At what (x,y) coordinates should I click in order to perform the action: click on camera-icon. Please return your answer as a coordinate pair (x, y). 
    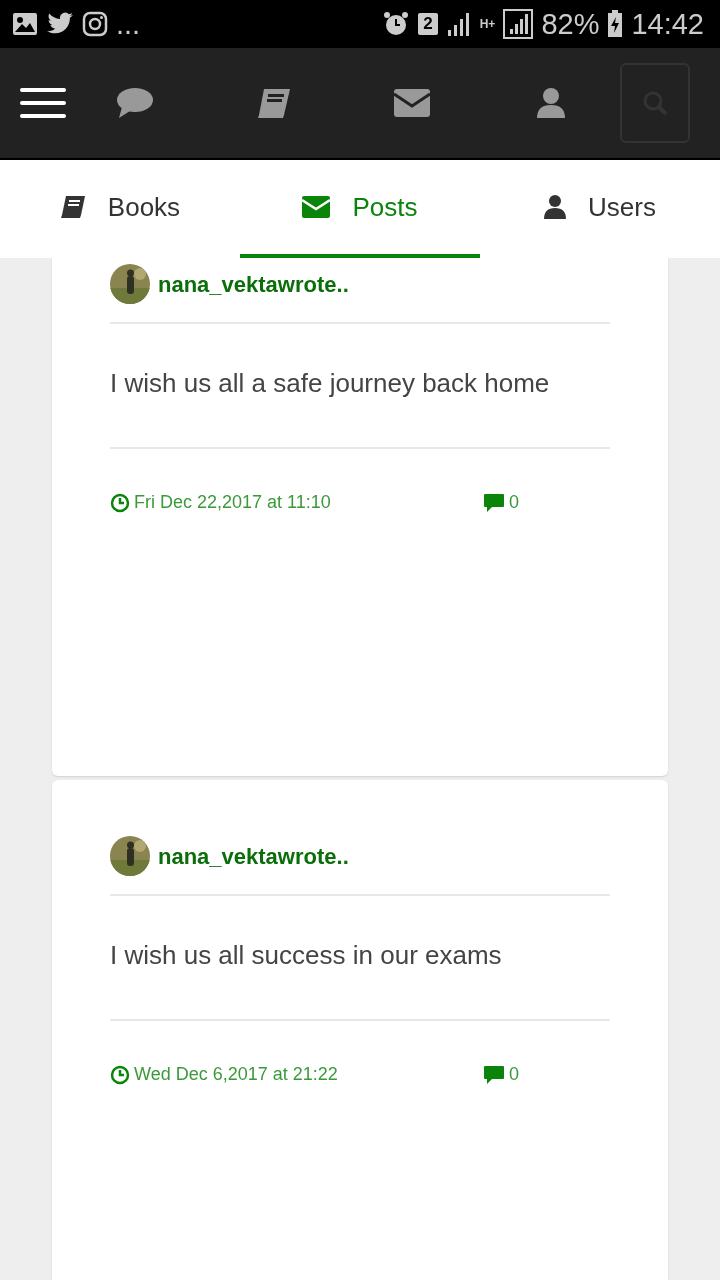
    Looking at the image, I should click on (95, 24).